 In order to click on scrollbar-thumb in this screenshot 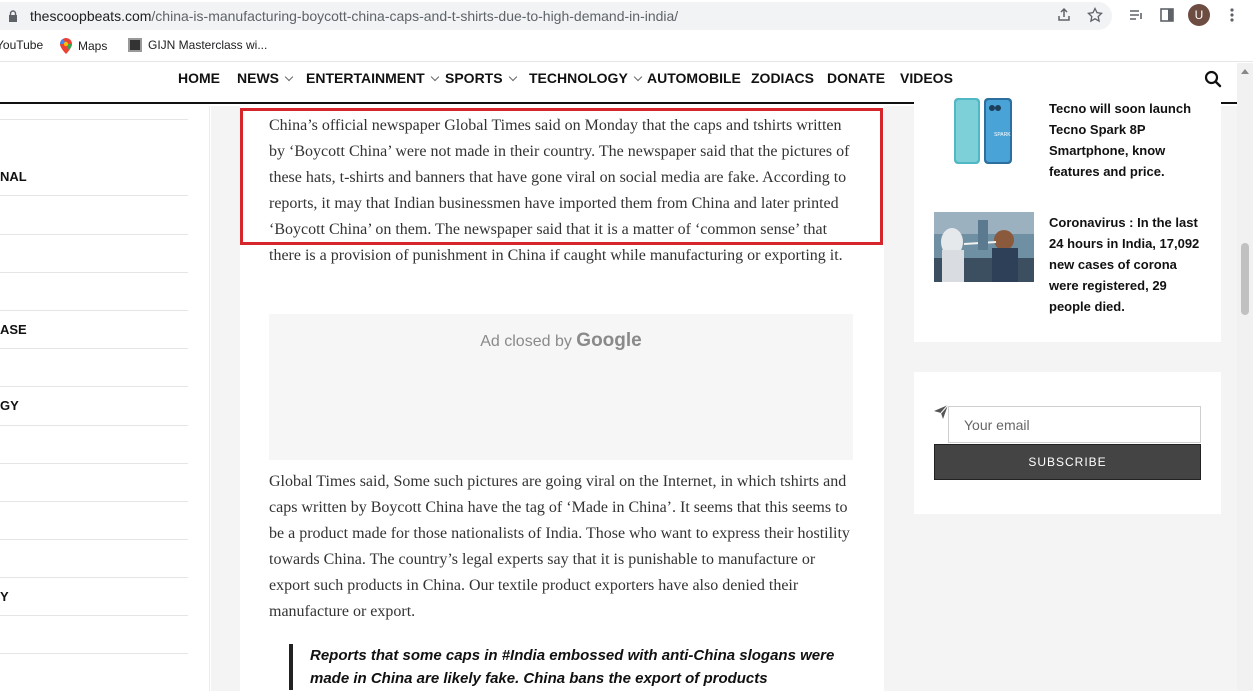, I will do `click(1245, 279)`.